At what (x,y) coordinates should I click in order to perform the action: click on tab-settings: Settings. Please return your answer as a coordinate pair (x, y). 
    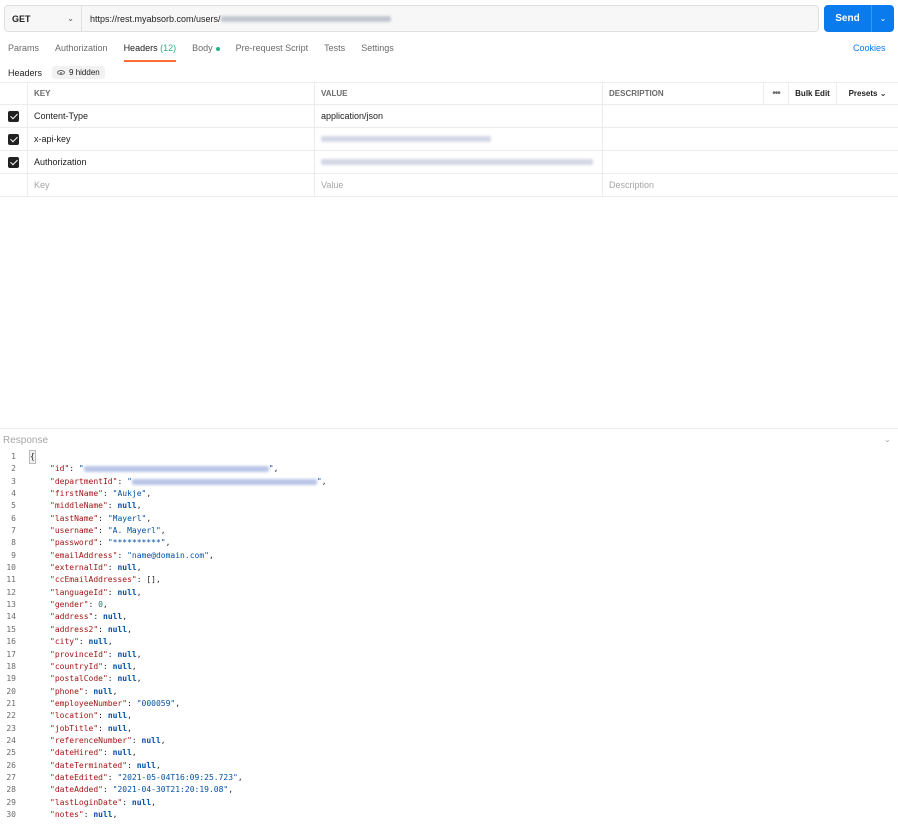
    Looking at the image, I should click on (377, 51).